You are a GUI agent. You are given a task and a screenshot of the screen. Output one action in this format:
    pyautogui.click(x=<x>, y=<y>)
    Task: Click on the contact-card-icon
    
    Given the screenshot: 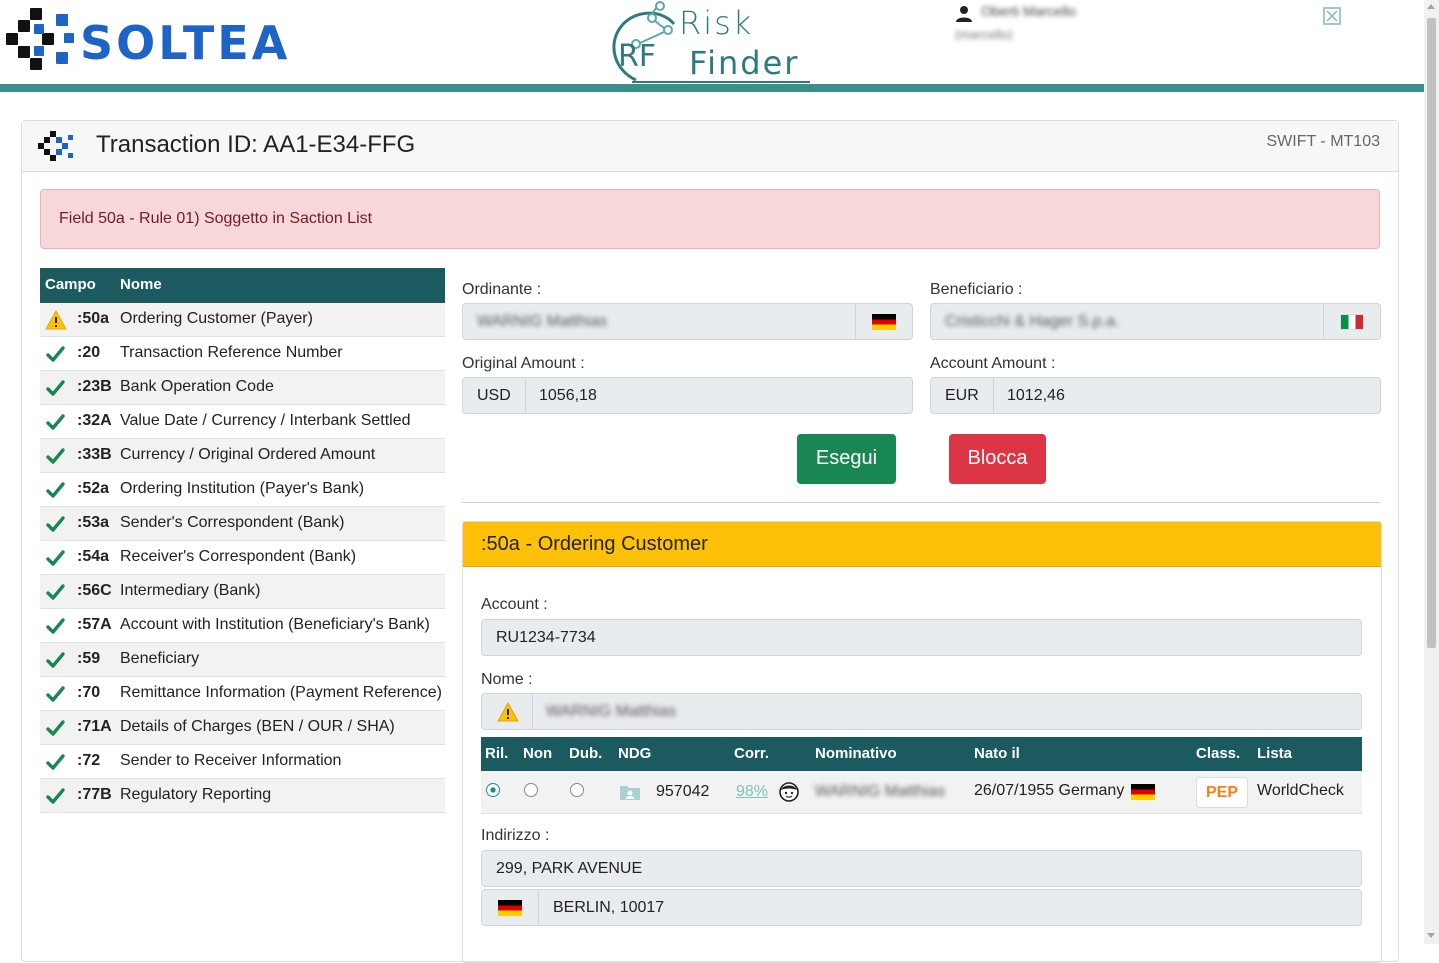 What is the action you would take?
    pyautogui.click(x=630, y=792)
    